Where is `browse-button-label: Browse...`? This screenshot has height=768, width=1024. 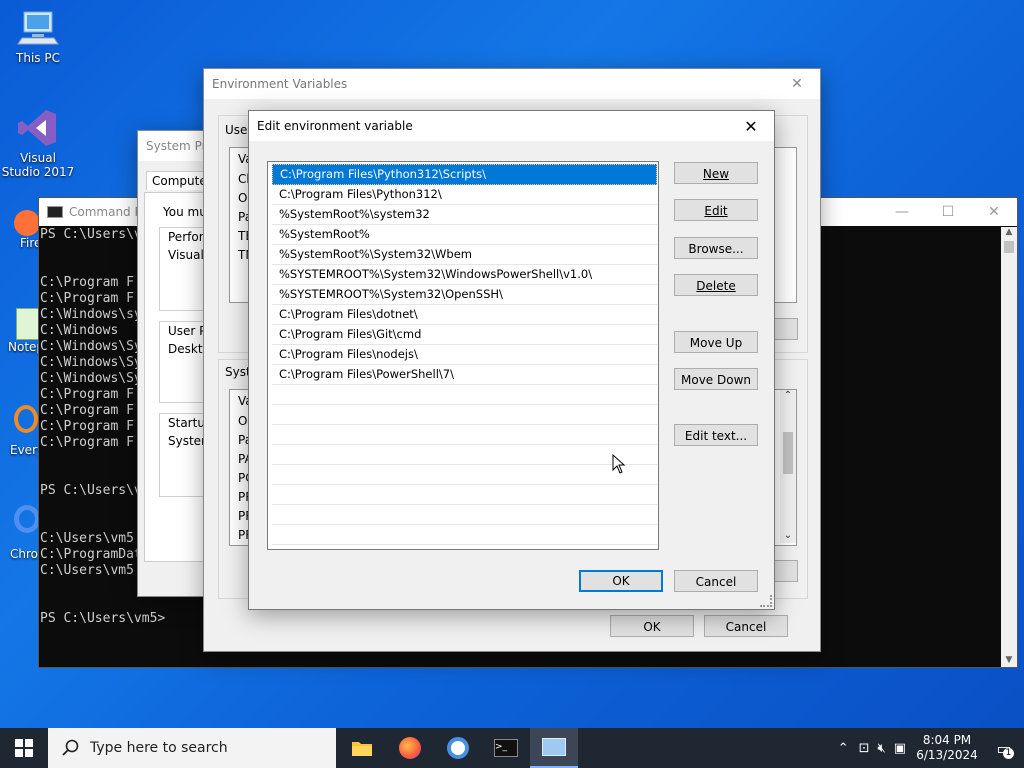 browse-button-label: Browse... is located at coordinates (716, 249).